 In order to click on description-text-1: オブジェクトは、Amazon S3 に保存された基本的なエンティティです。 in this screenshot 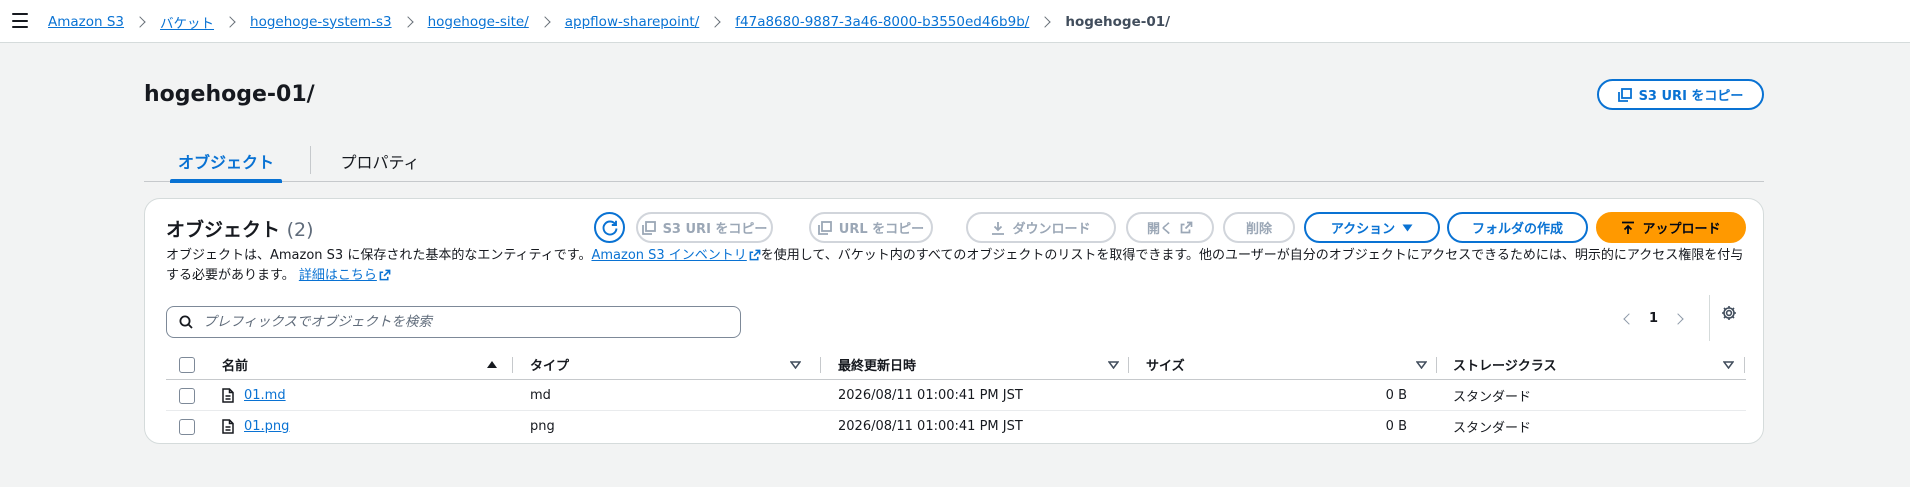, I will do `click(379, 255)`.